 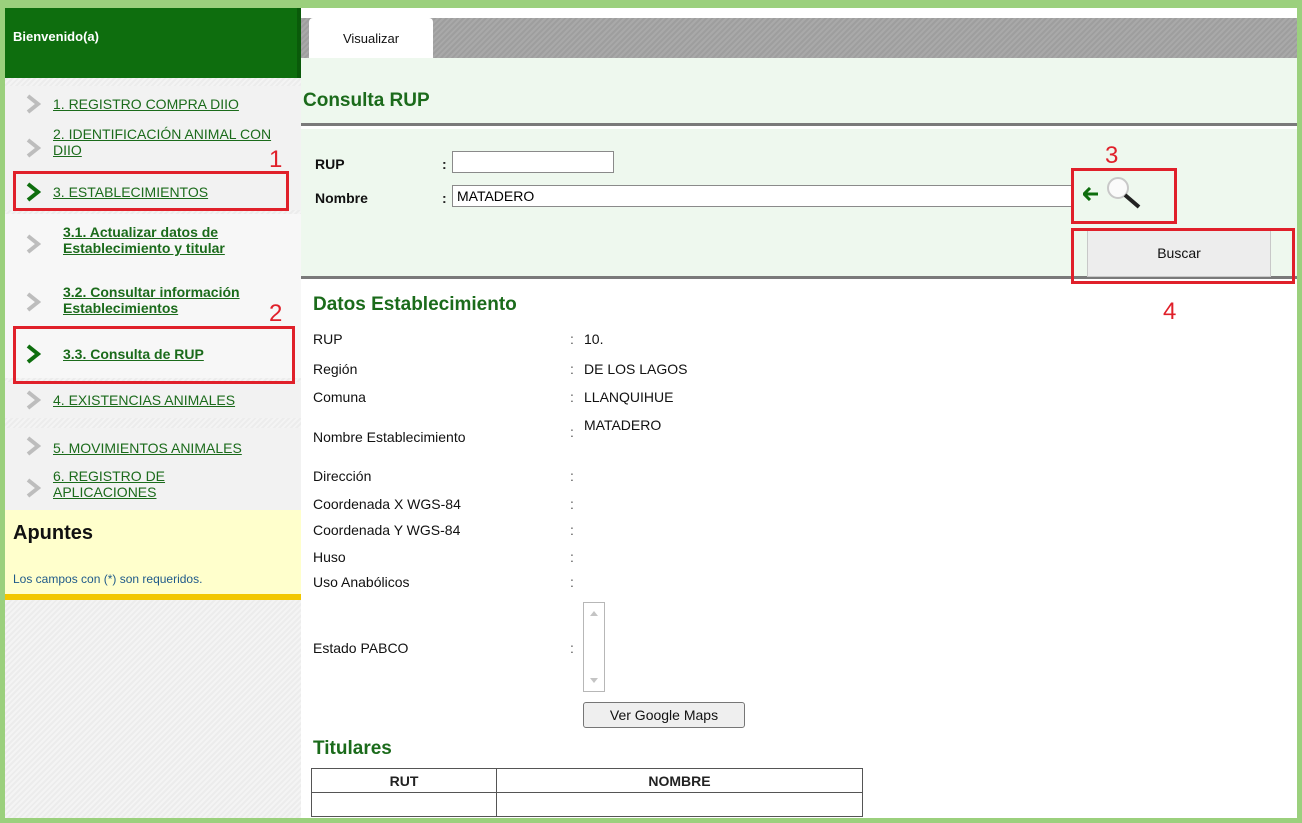 What do you see at coordinates (444, 164) in the screenshot?
I see `rup-colon: :` at bounding box center [444, 164].